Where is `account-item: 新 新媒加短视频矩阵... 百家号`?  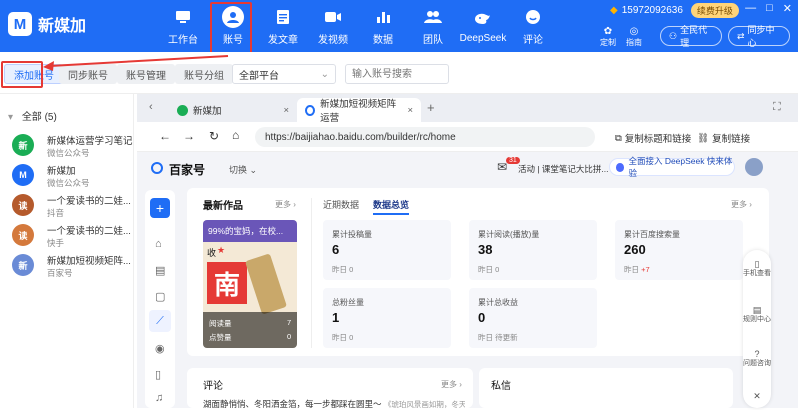
account-item: 新 新媒加短视频矩阵... 百家号 is located at coordinates (73, 265).